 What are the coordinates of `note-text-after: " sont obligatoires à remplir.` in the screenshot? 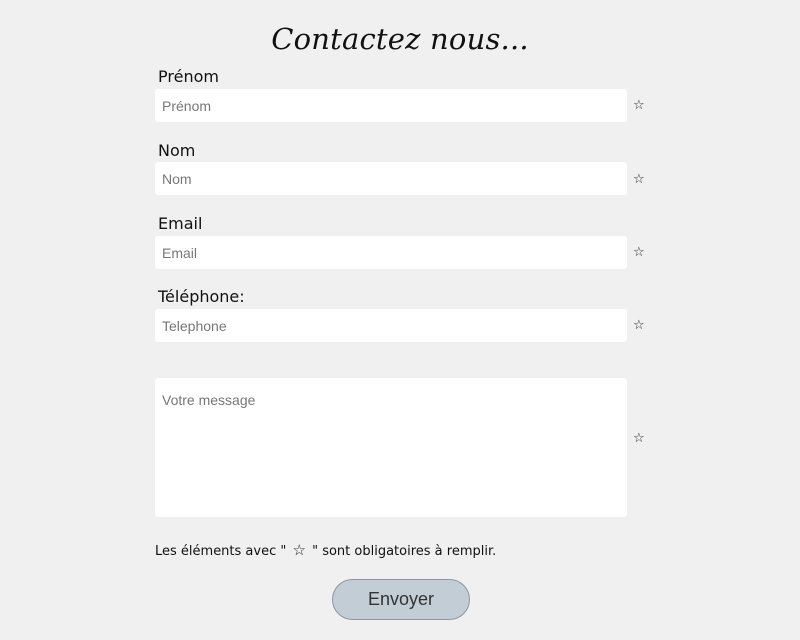 It's located at (404, 551).